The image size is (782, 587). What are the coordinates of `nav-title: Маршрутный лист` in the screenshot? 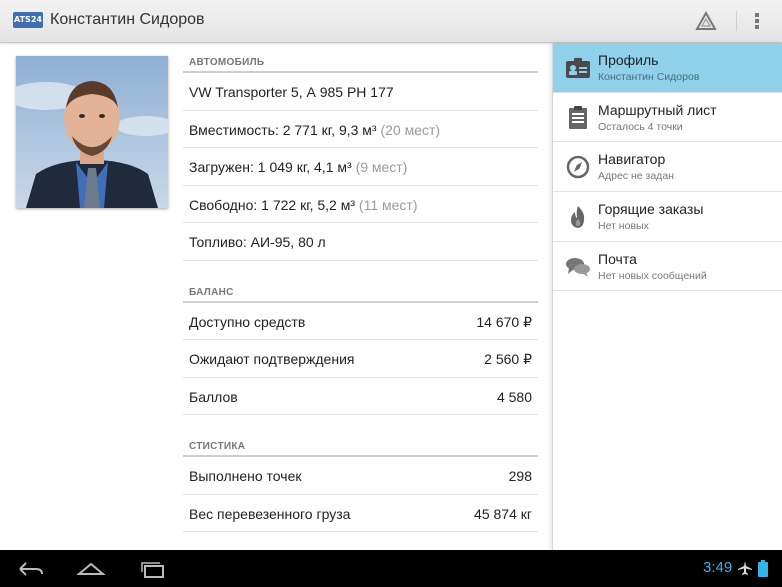 It's located at (657, 109).